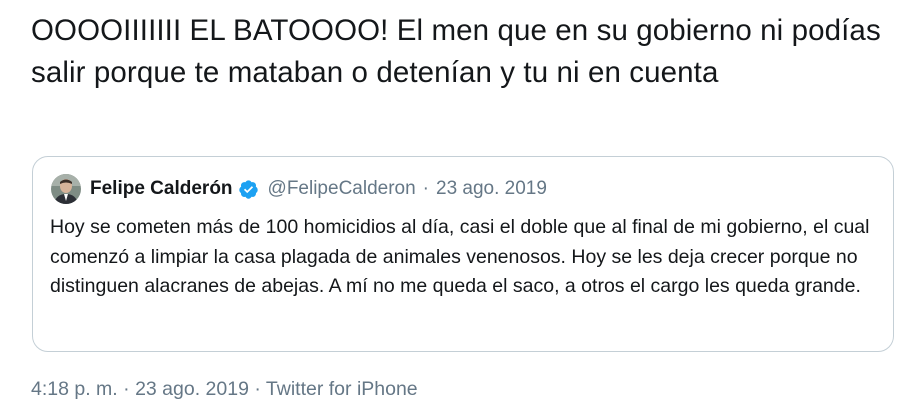 The width and height of the screenshot is (915, 416). I want to click on author-avatar, so click(66, 189).